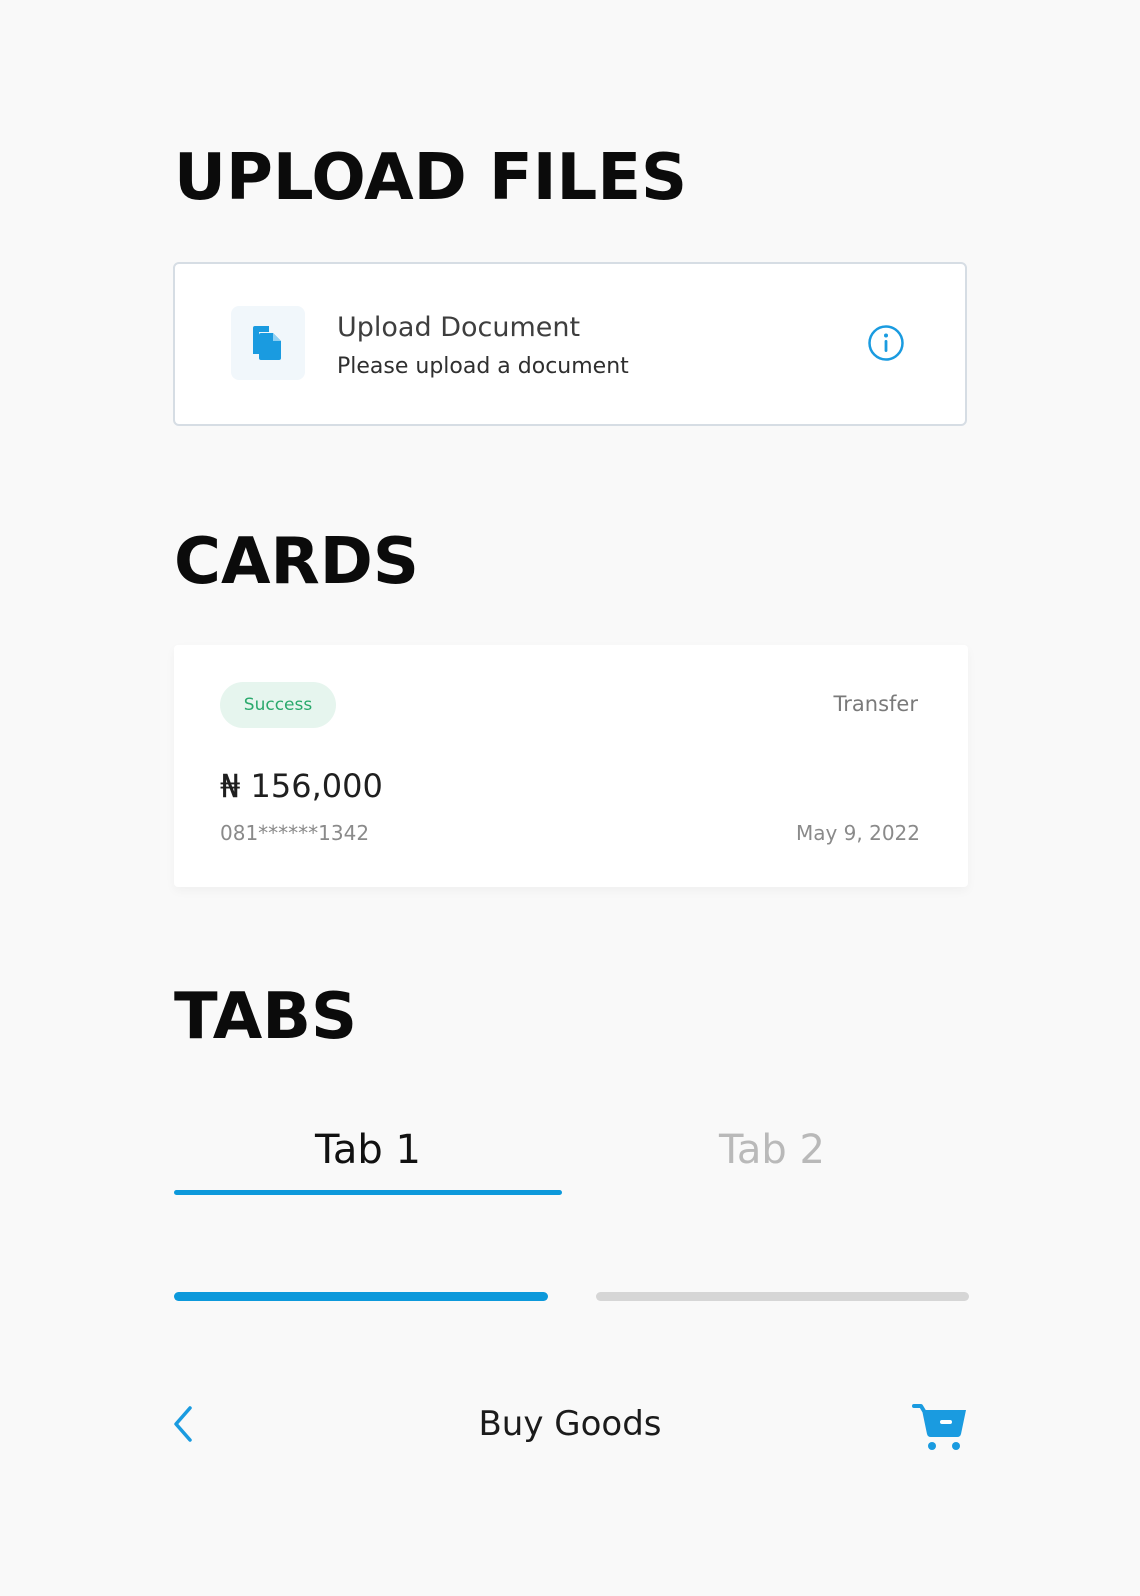 The width and height of the screenshot is (1140, 1596). I want to click on upload-subtitle: Please upload a document, so click(483, 366).